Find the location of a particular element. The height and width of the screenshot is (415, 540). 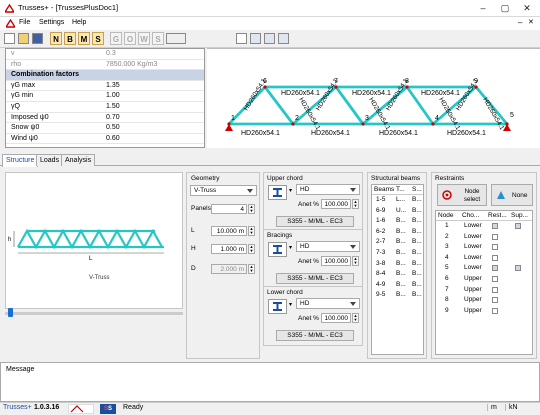

open-folder-icon is located at coordinates (23, 38).